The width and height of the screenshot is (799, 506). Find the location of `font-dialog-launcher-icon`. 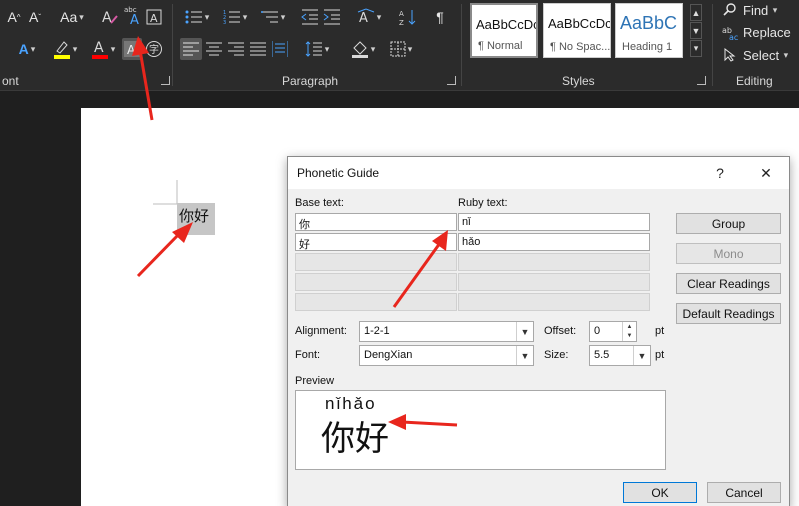

font-dialog-launcher-icon is located at coordinates (165, 80).